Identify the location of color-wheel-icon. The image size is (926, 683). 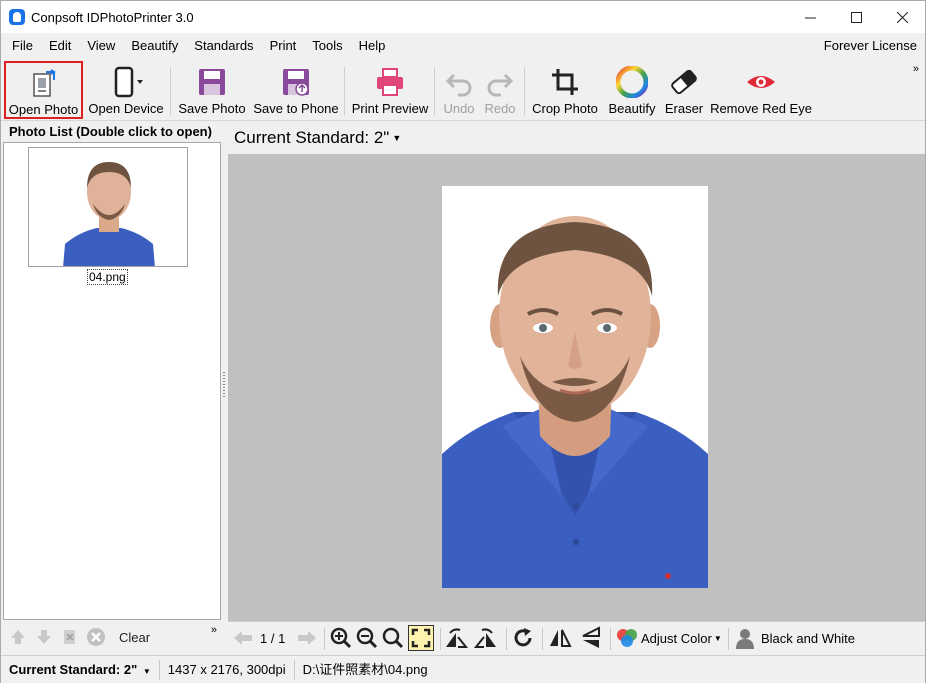
(632, 82).